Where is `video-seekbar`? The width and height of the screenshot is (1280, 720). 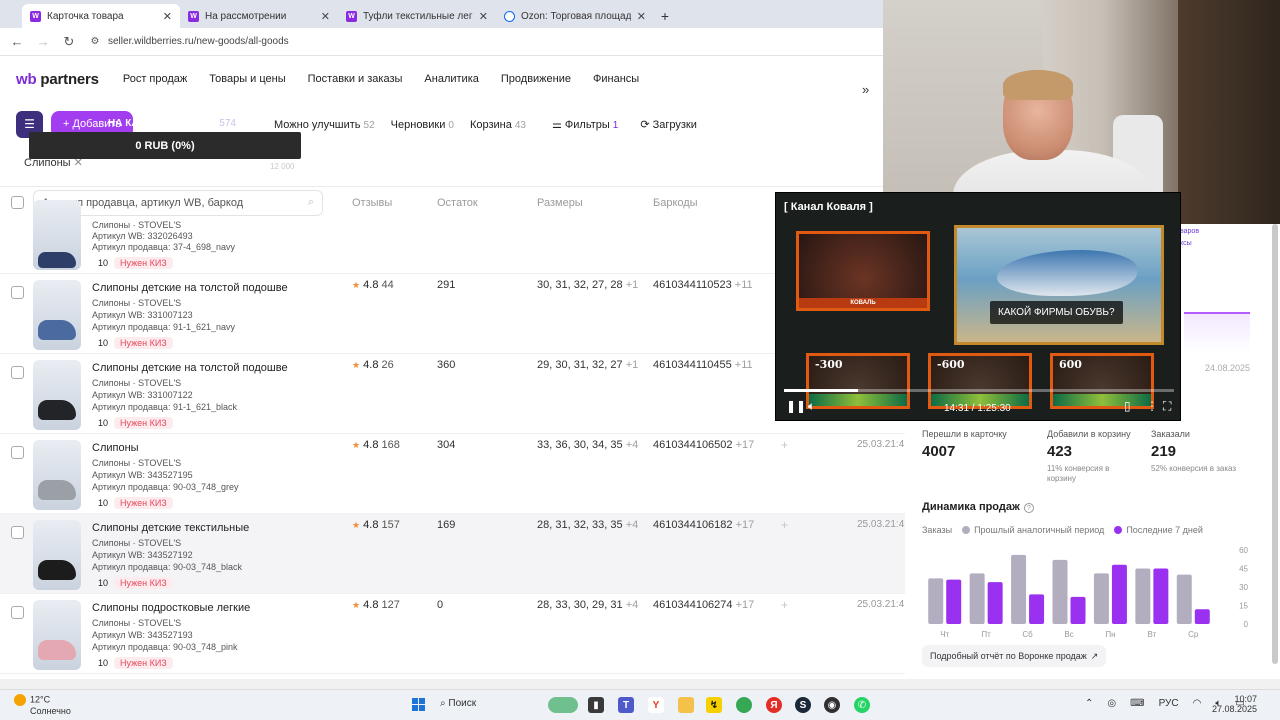
video-seekbar is located at coordinates (979, 390).